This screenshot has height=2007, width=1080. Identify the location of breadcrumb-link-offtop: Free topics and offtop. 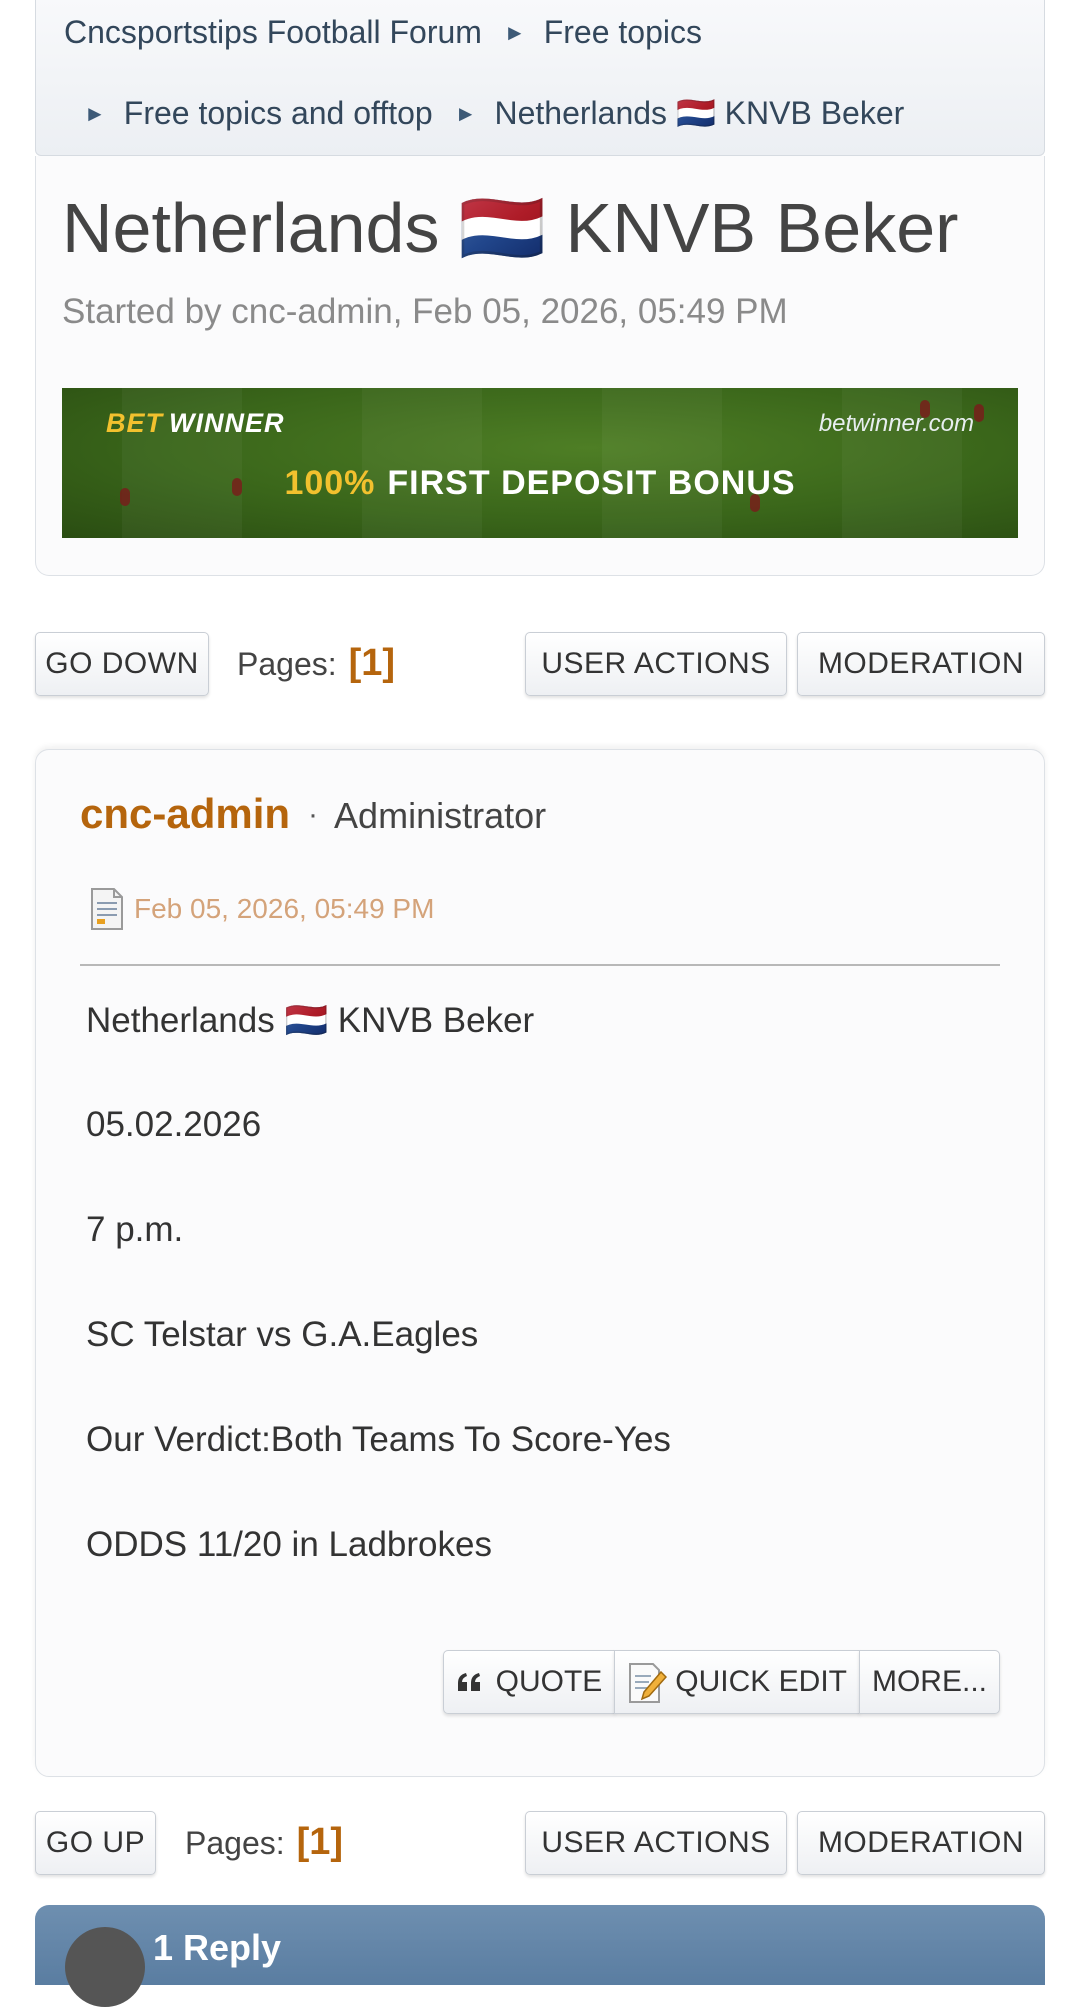
(278, 113).